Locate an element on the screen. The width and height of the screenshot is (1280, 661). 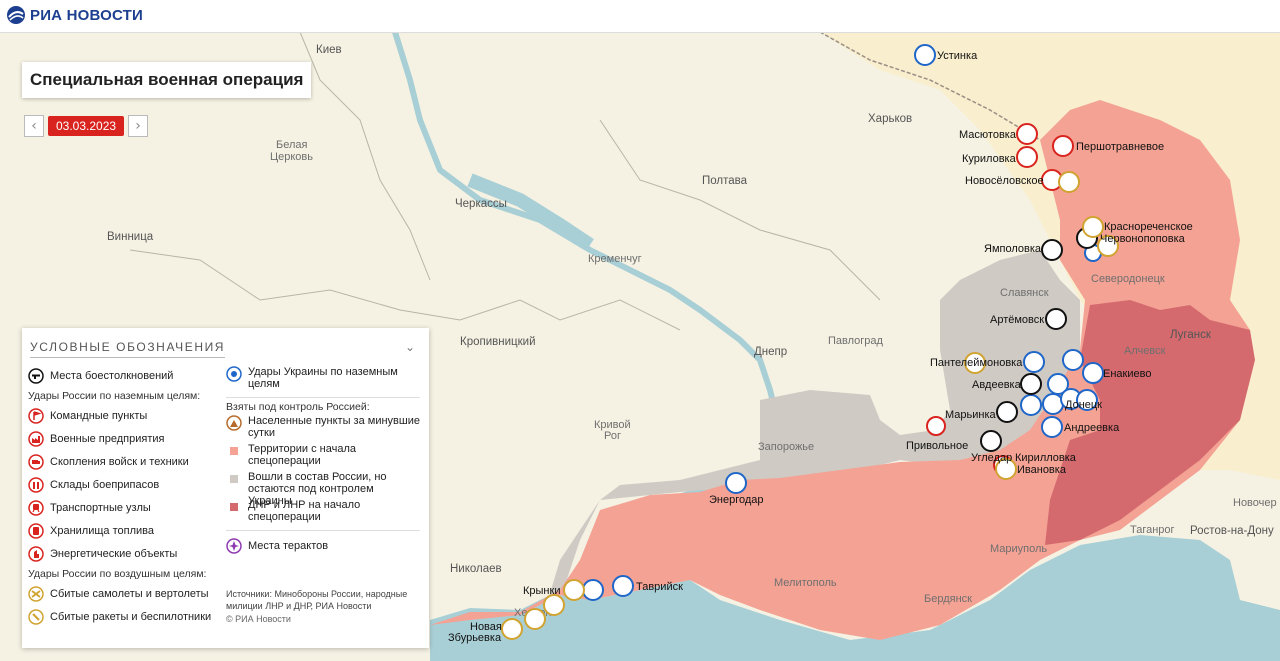
air-marker-kherson-a is located at coordinates (554, 605).